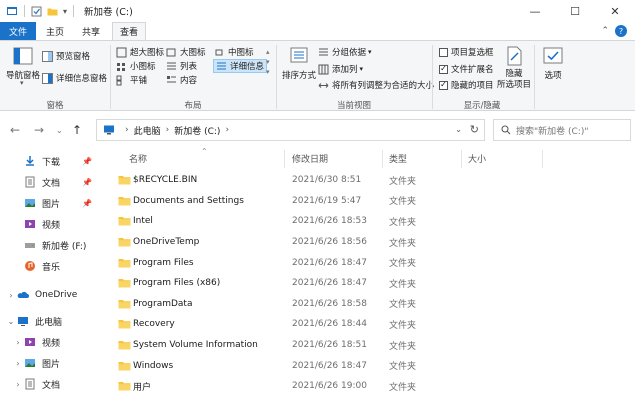  What do you see at coordinates (234, 52) in the screenshot?
I see `medium-icons-button: 中图标` at bounding box center [234, 52].